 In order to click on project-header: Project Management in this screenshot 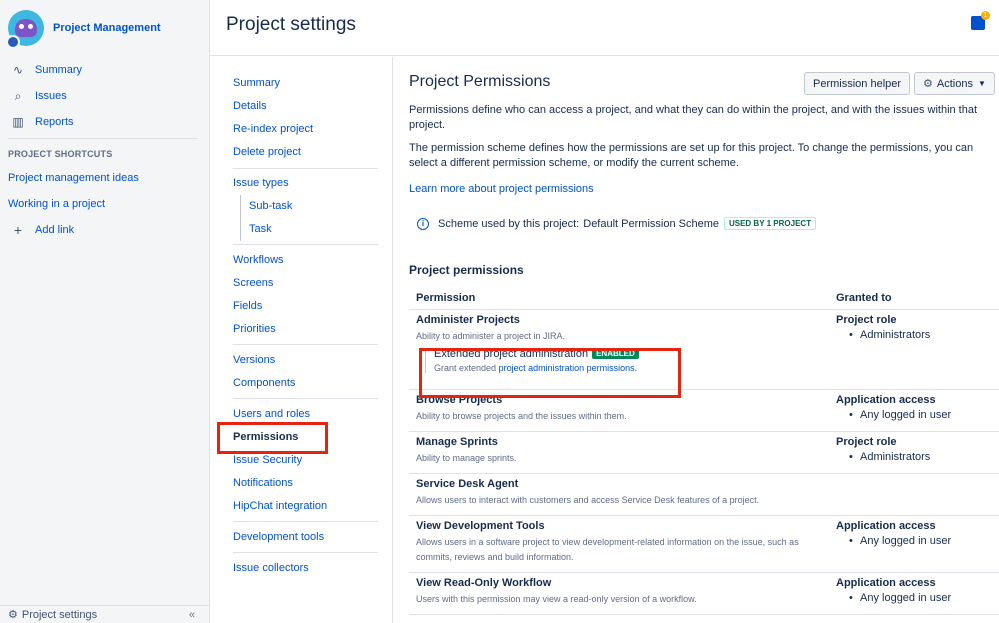, I will do `click(83, 28)`.